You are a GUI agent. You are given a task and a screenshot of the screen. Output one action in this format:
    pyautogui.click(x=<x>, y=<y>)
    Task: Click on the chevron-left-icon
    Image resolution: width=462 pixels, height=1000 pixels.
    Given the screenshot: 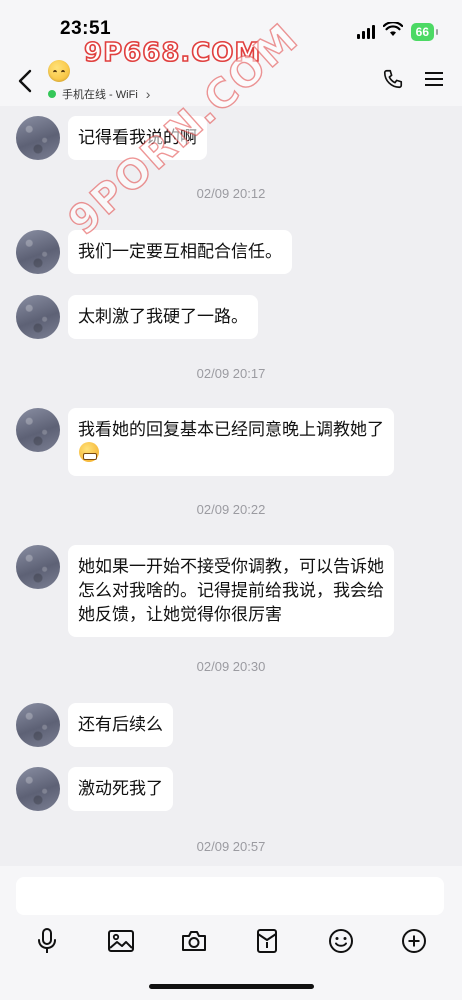 What is the action you would take?
    pyautogui.click(x=25, y=81)
    